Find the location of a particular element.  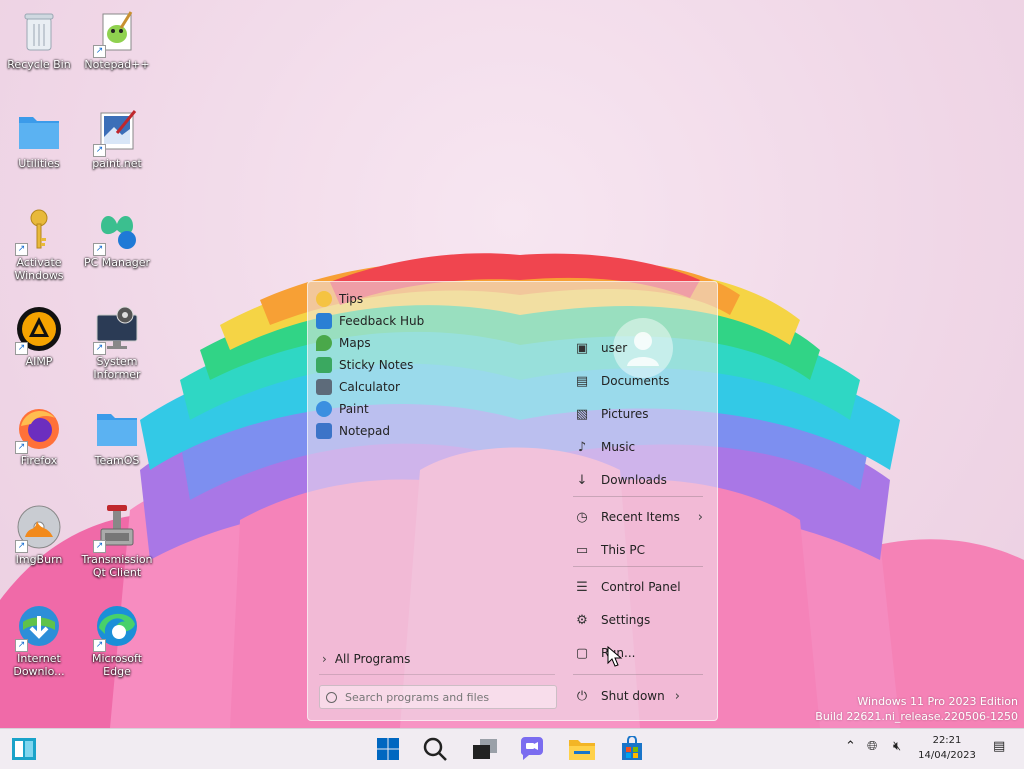

program-calculator: Calculator is located at coordinates (358, 387).